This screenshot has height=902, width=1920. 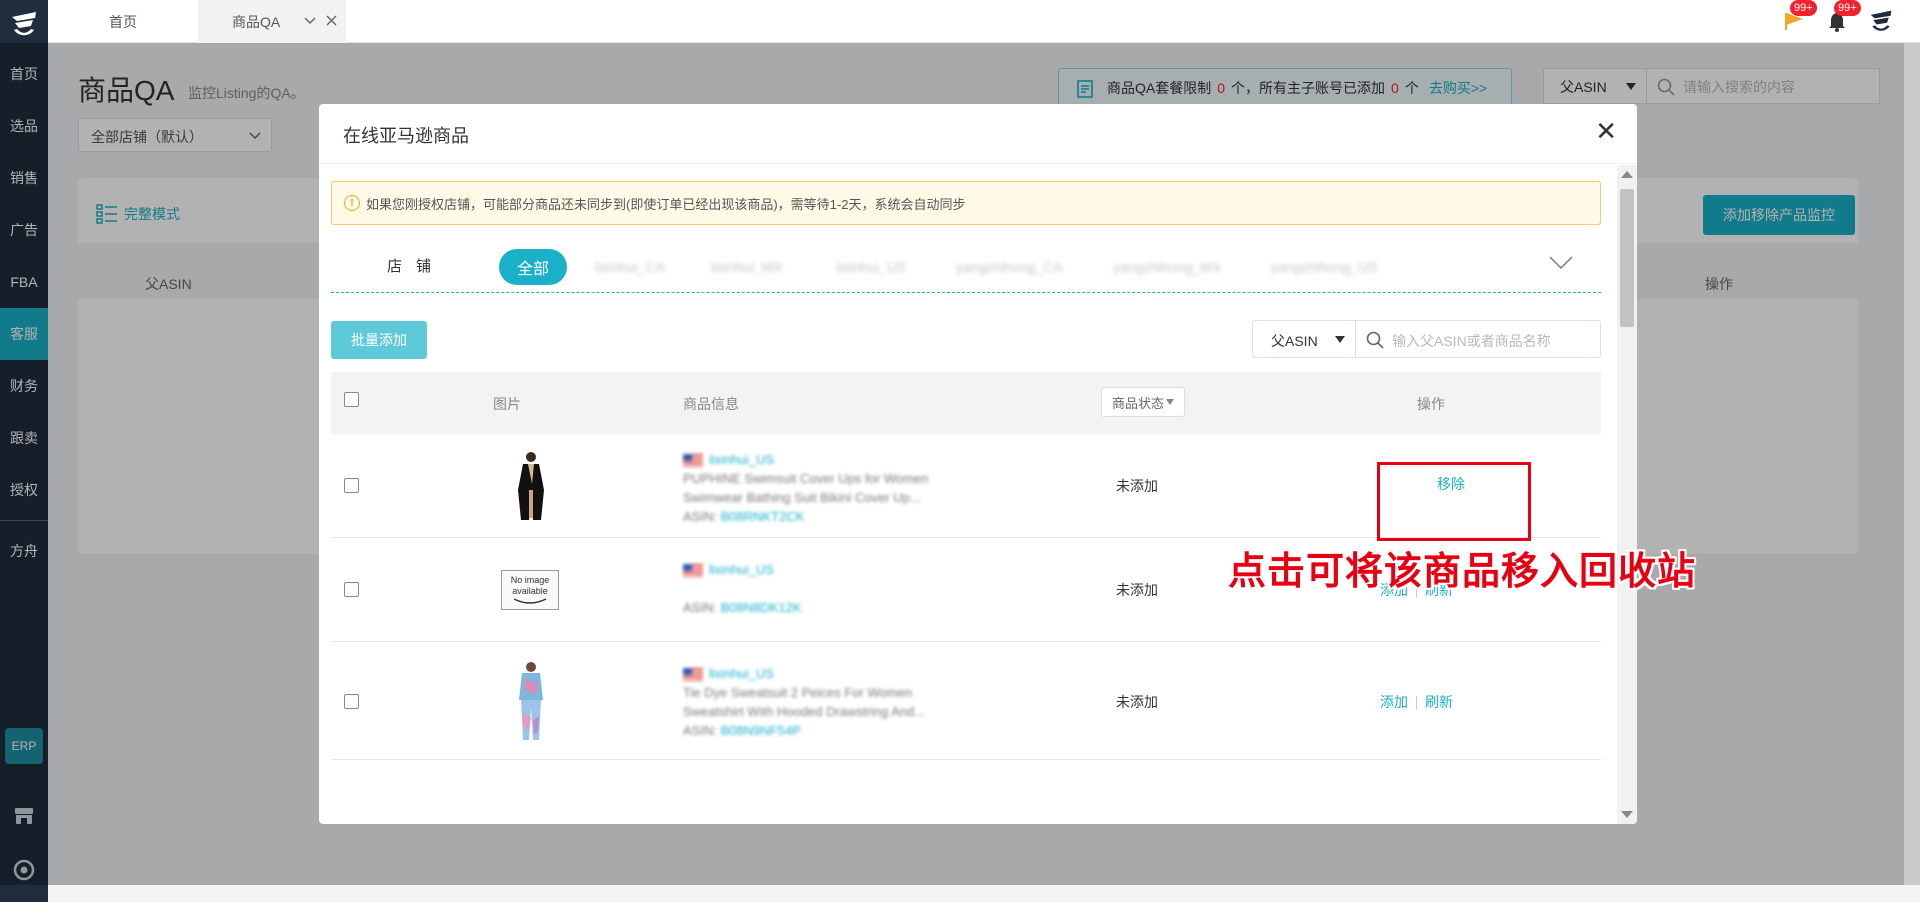 I want to click on modal-search-input: 输入父ASIN或者商品名称, so click(x=1478, y=339).